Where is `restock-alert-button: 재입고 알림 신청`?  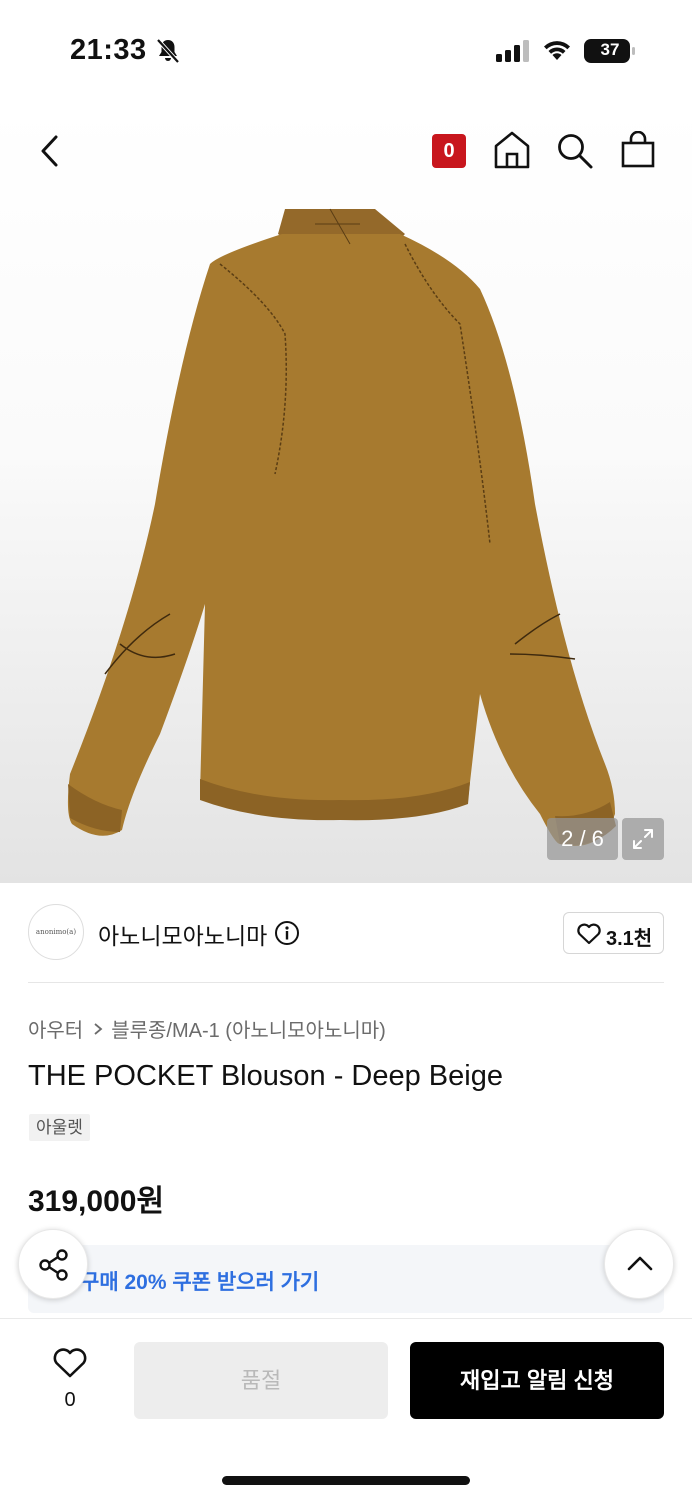
restock-alert-button: 재입고 알림 신청 is located at coordinates (537, 1380).